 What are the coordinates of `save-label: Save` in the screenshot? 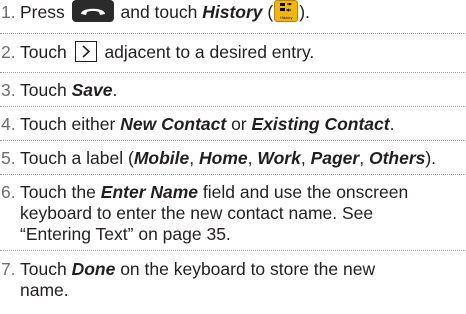 It's located at (92, 90).